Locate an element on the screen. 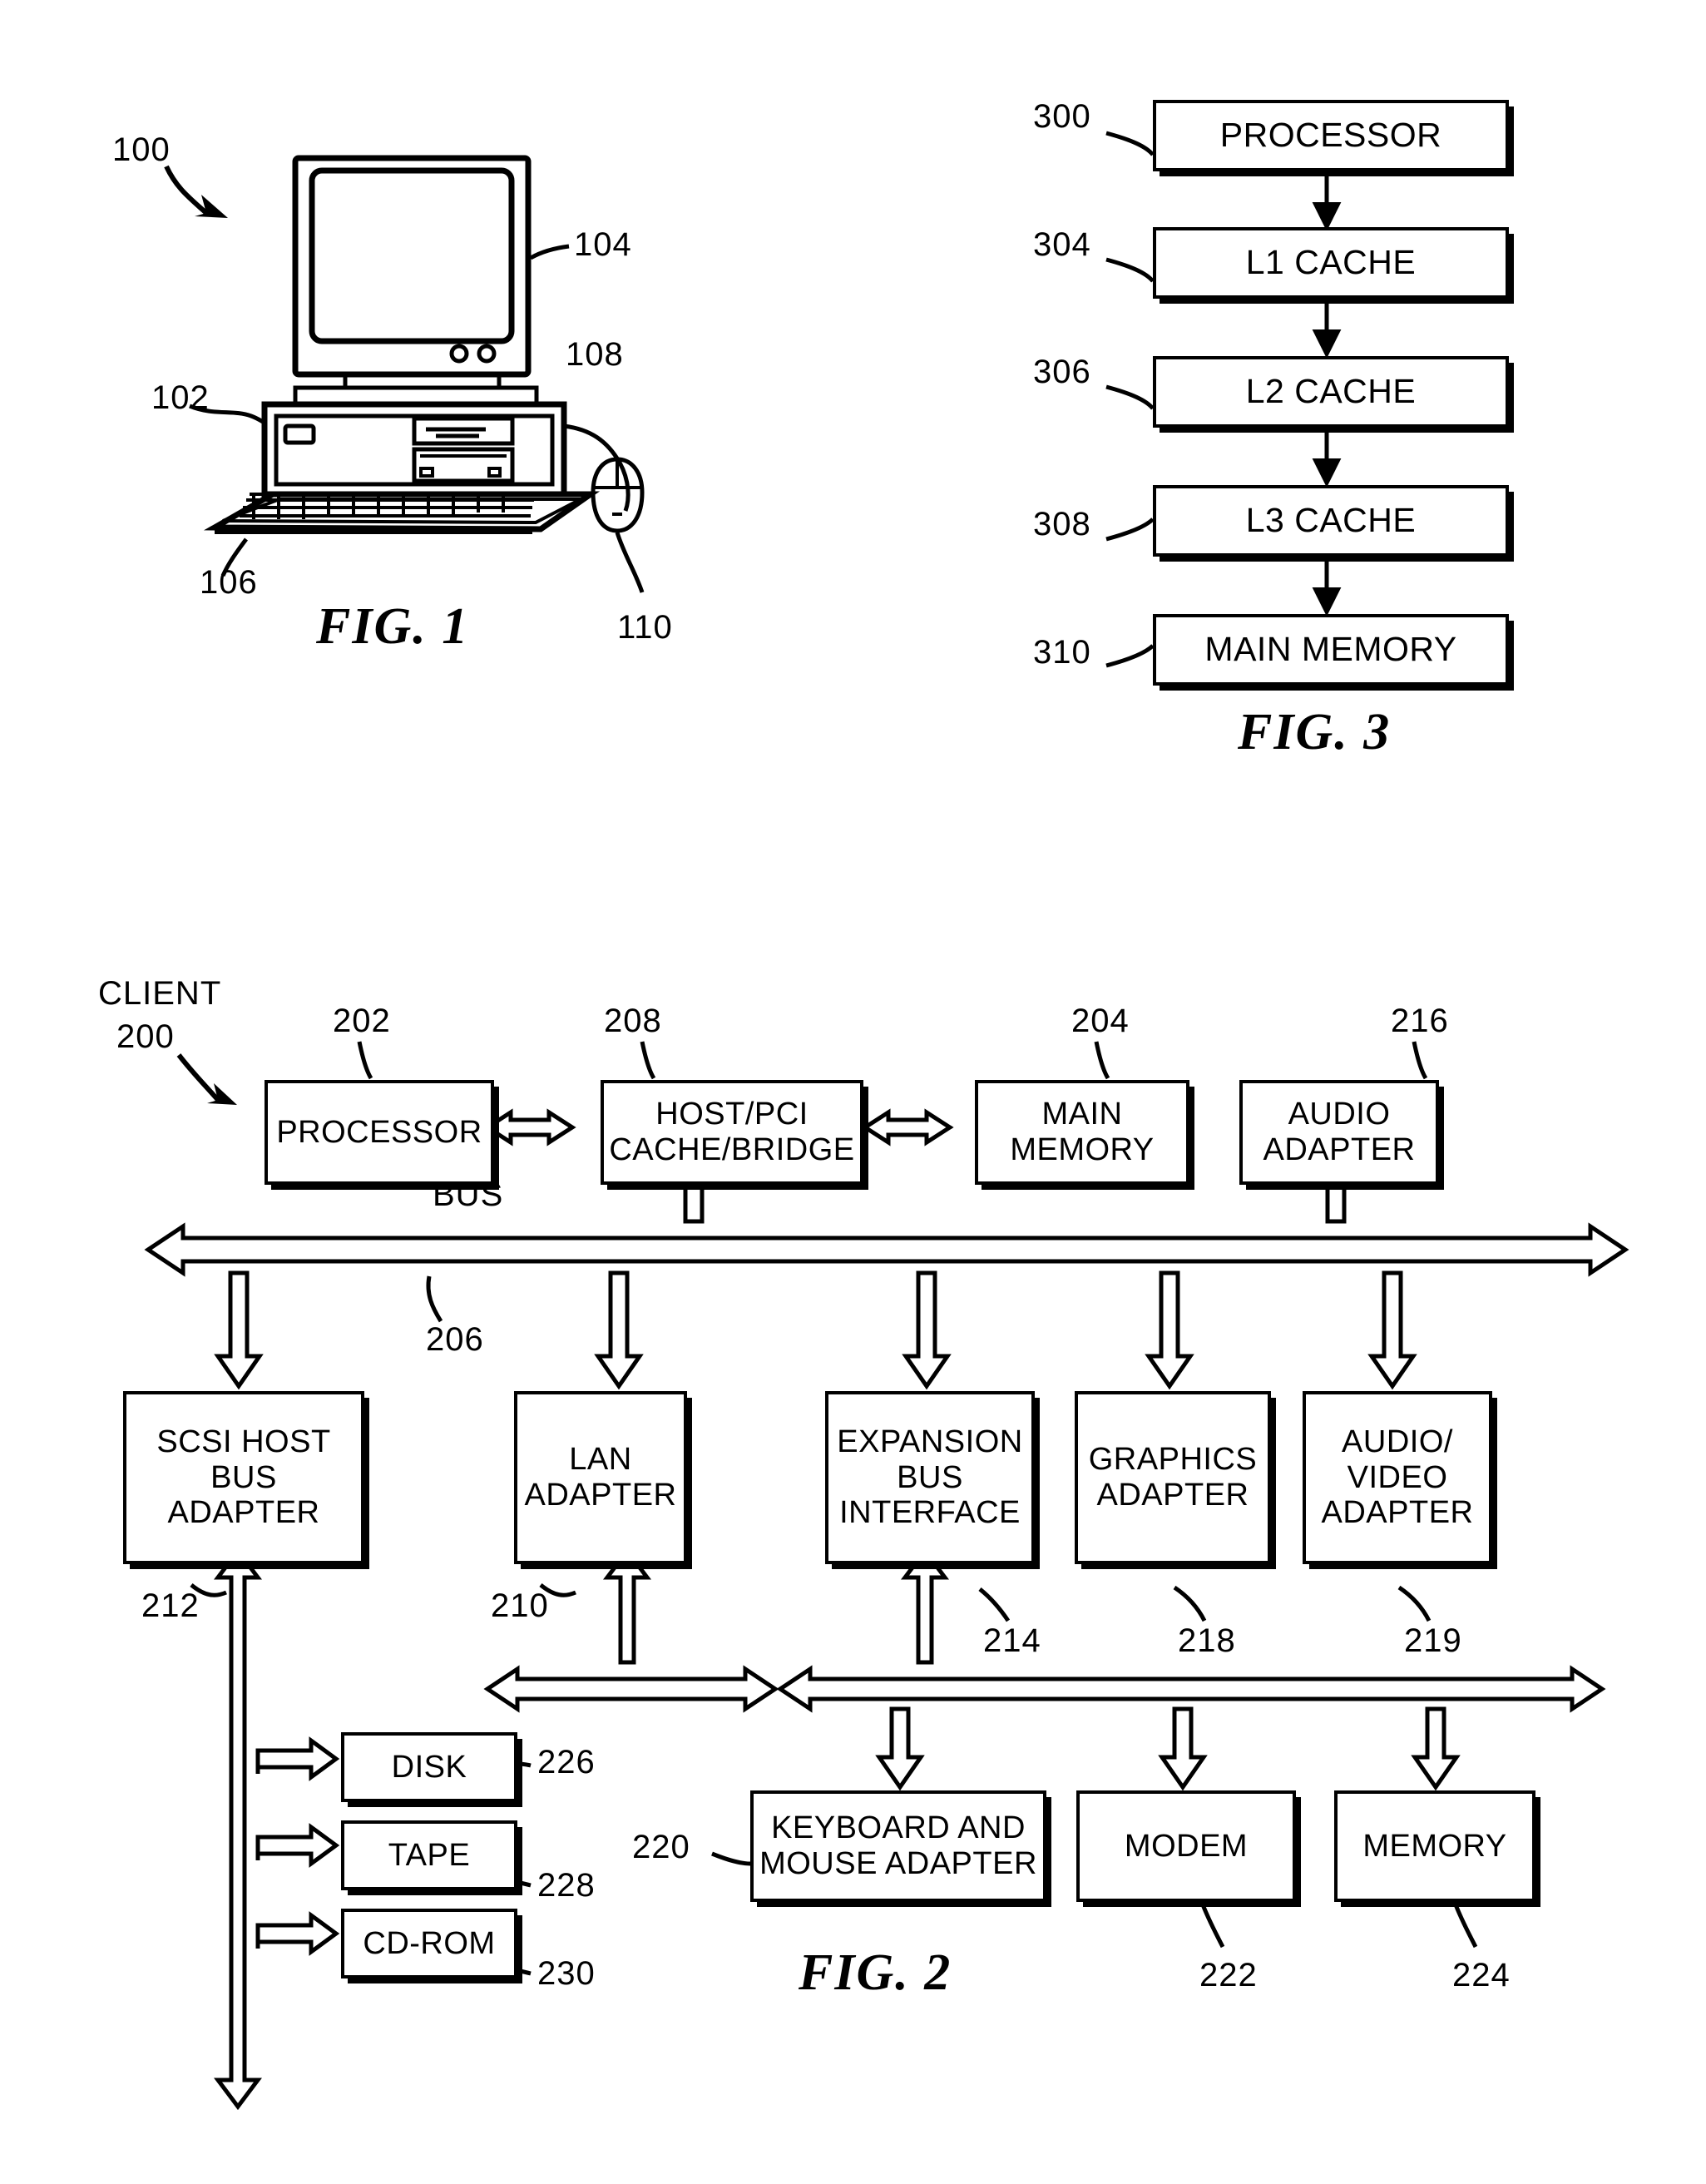  fig2-box-expansion-bus-interface: EXPANSION BUS INTERFACE is located at coordinates (930, 1477).